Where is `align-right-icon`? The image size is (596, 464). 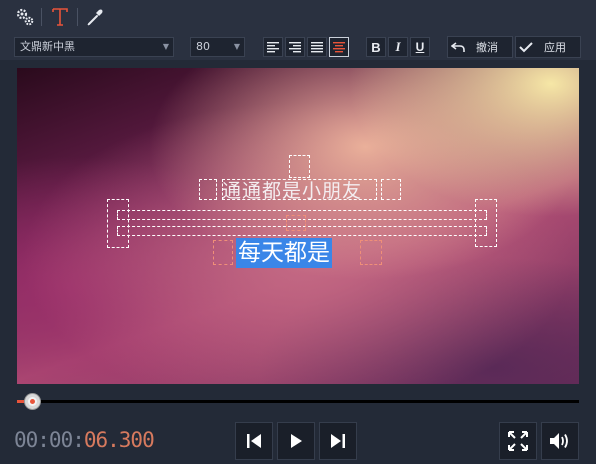 align-right-icon is located at coordinates (295, 47).